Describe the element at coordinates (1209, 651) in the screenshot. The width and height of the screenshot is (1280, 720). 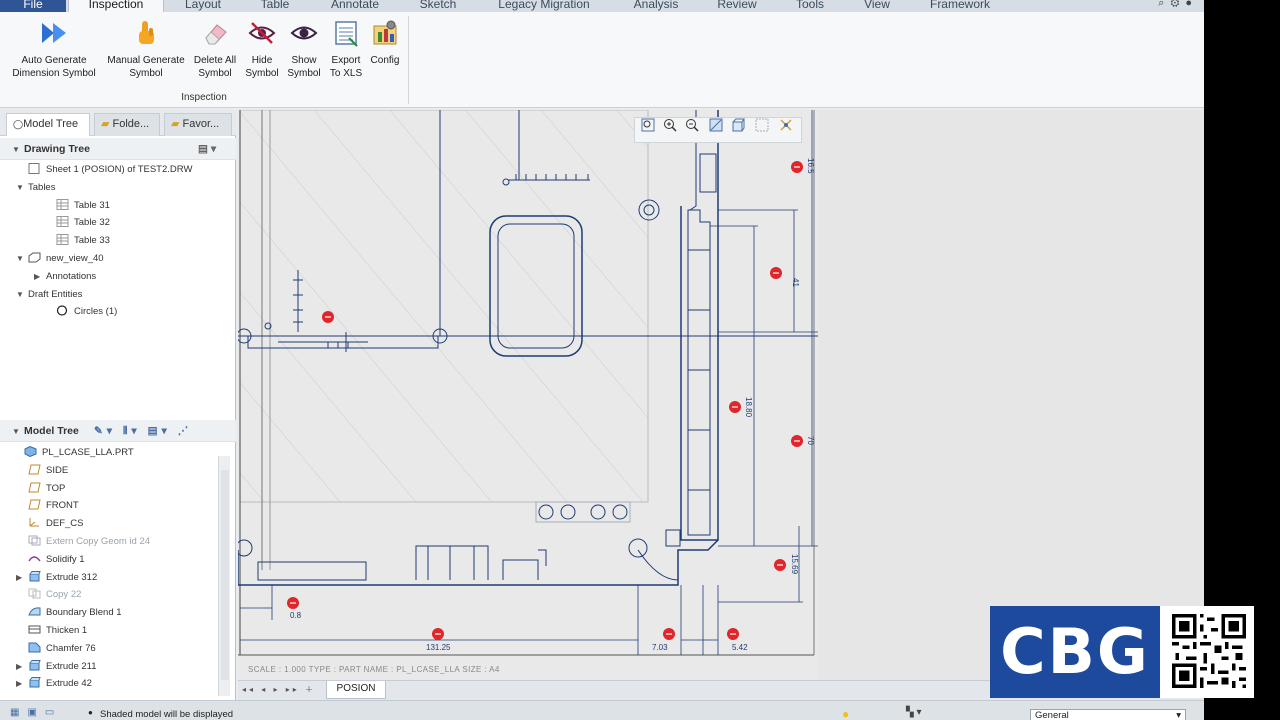
I see `qr-code-icon` at that location.